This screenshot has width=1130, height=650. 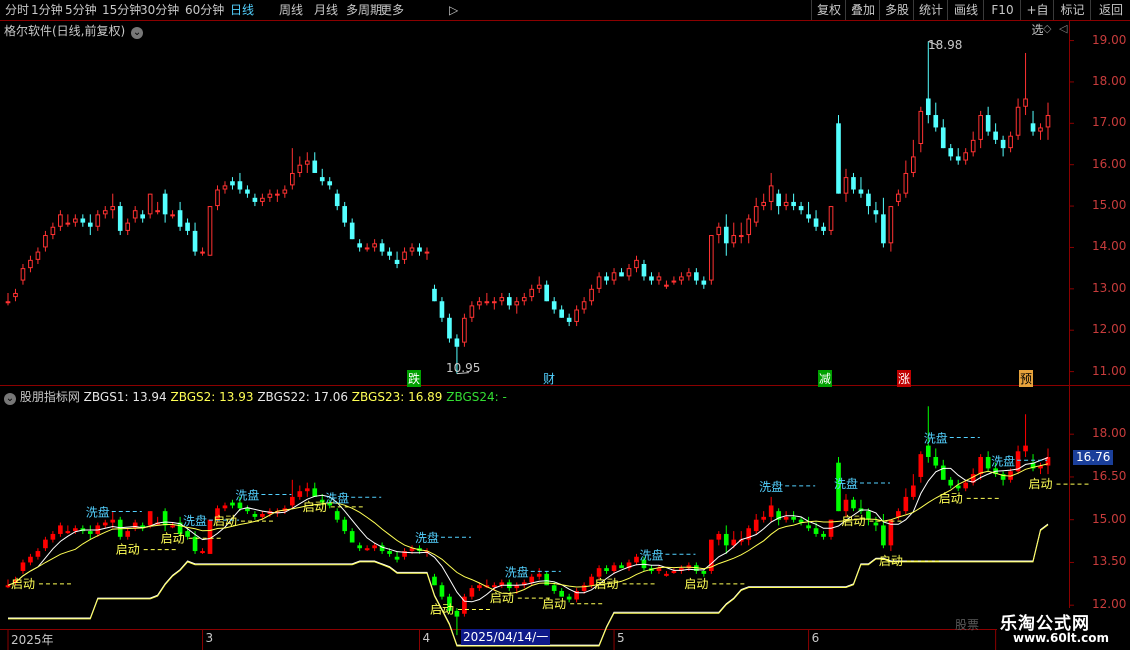 I want to click on event-marker-finance: 财, so click(x=549, y=378).